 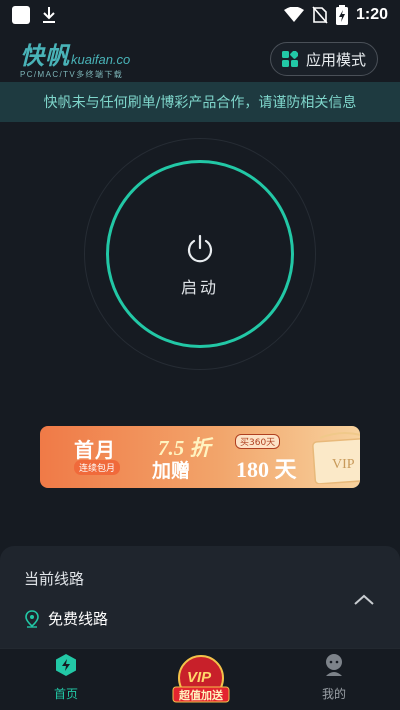 I want to click on tab-home: 首页, so click(x=66, y=677).